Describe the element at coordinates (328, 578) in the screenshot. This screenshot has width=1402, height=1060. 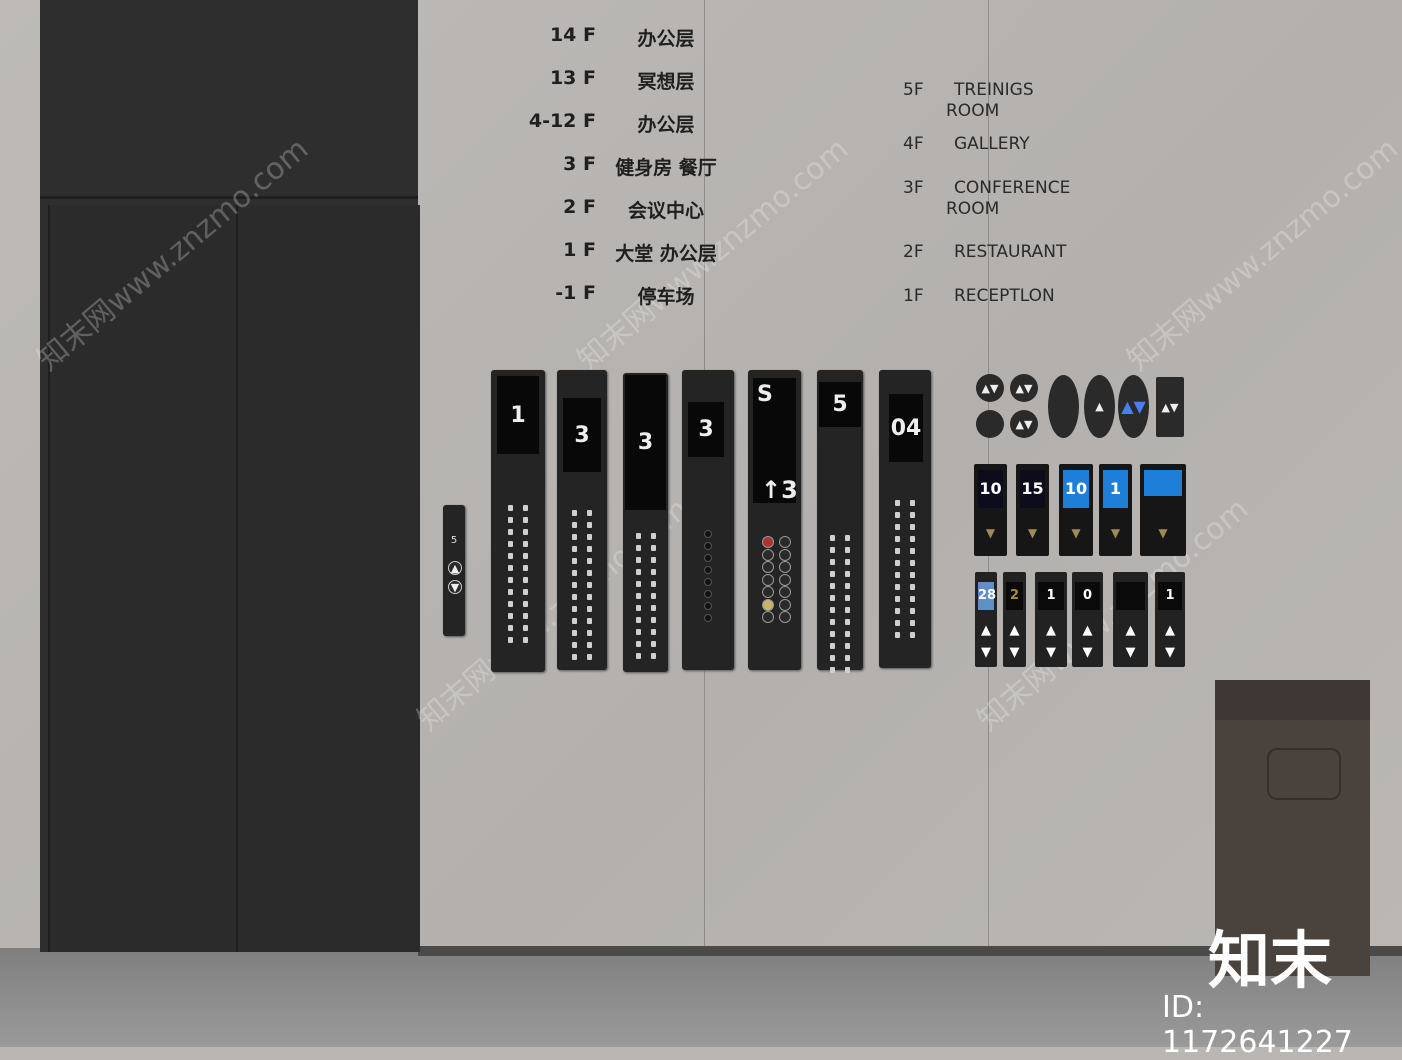
I see `elevator-door-right` at that location.